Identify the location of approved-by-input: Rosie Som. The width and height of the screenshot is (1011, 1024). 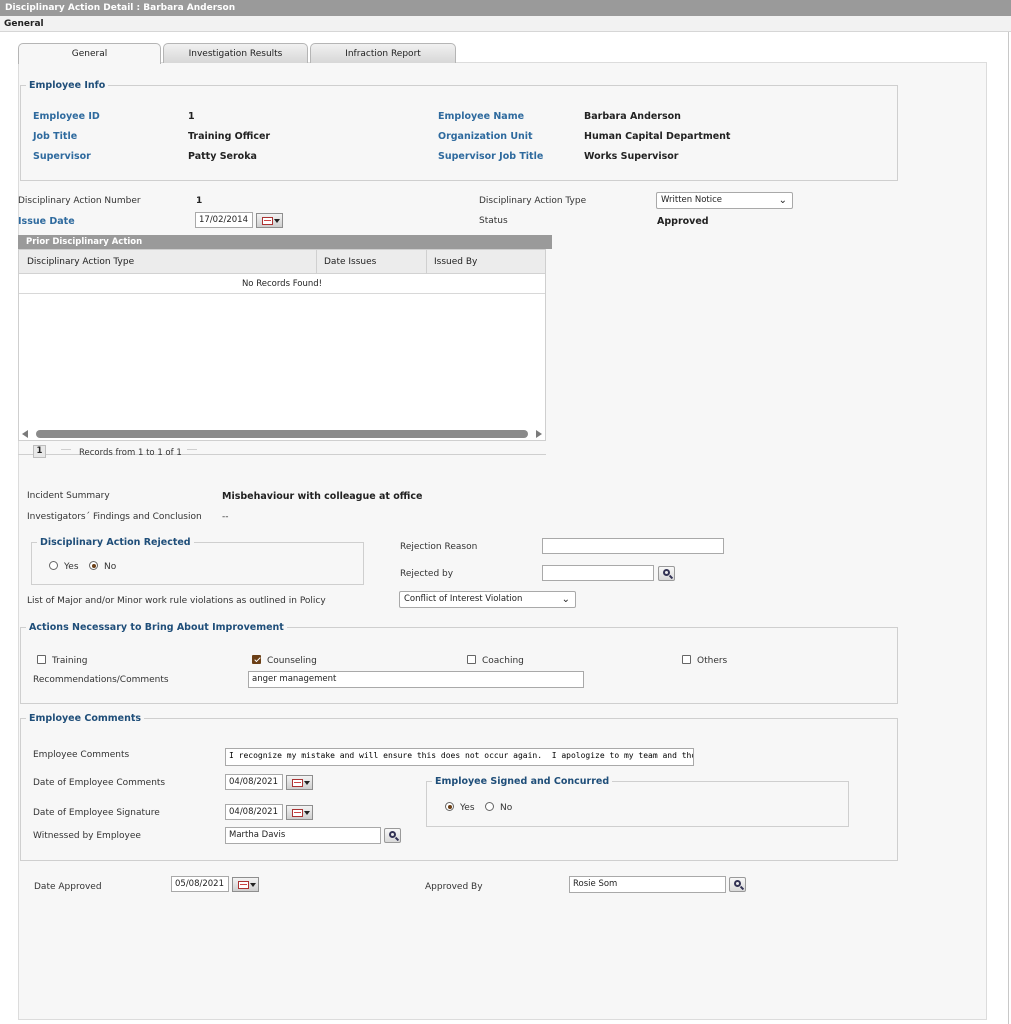
(647, 884).